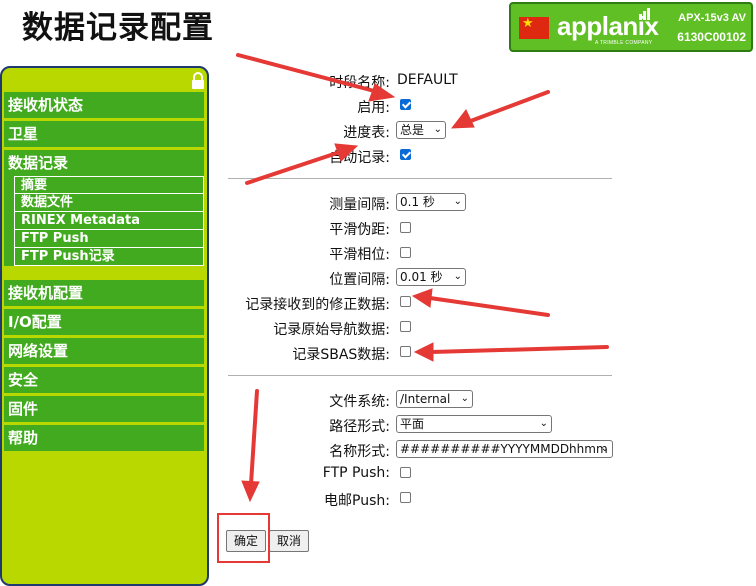 The width and height of the screenshot is (756, 586). What do you see at coordinates (109, 239) in the screenshot?
I see `submenu-ftp-push: FTP Push` at bounding box center [109, 239].